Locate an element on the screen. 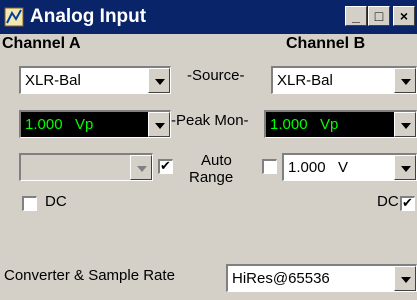 The height and width of the screenshot is (300, 417). close-icon: × is located at coordinates (404, 16).